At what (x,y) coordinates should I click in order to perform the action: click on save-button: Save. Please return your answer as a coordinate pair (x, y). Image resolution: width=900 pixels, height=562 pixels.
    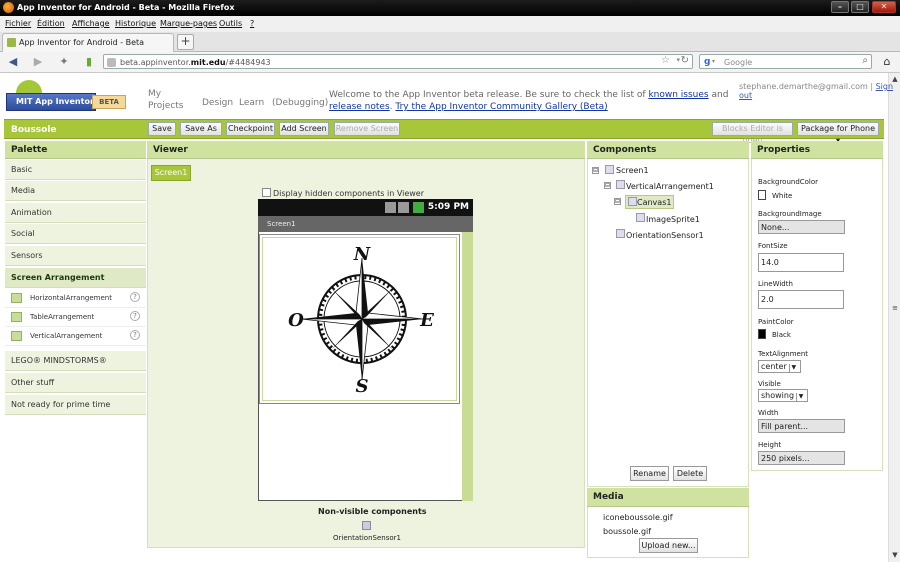
    Looking at the image, I should click on (162, 129).